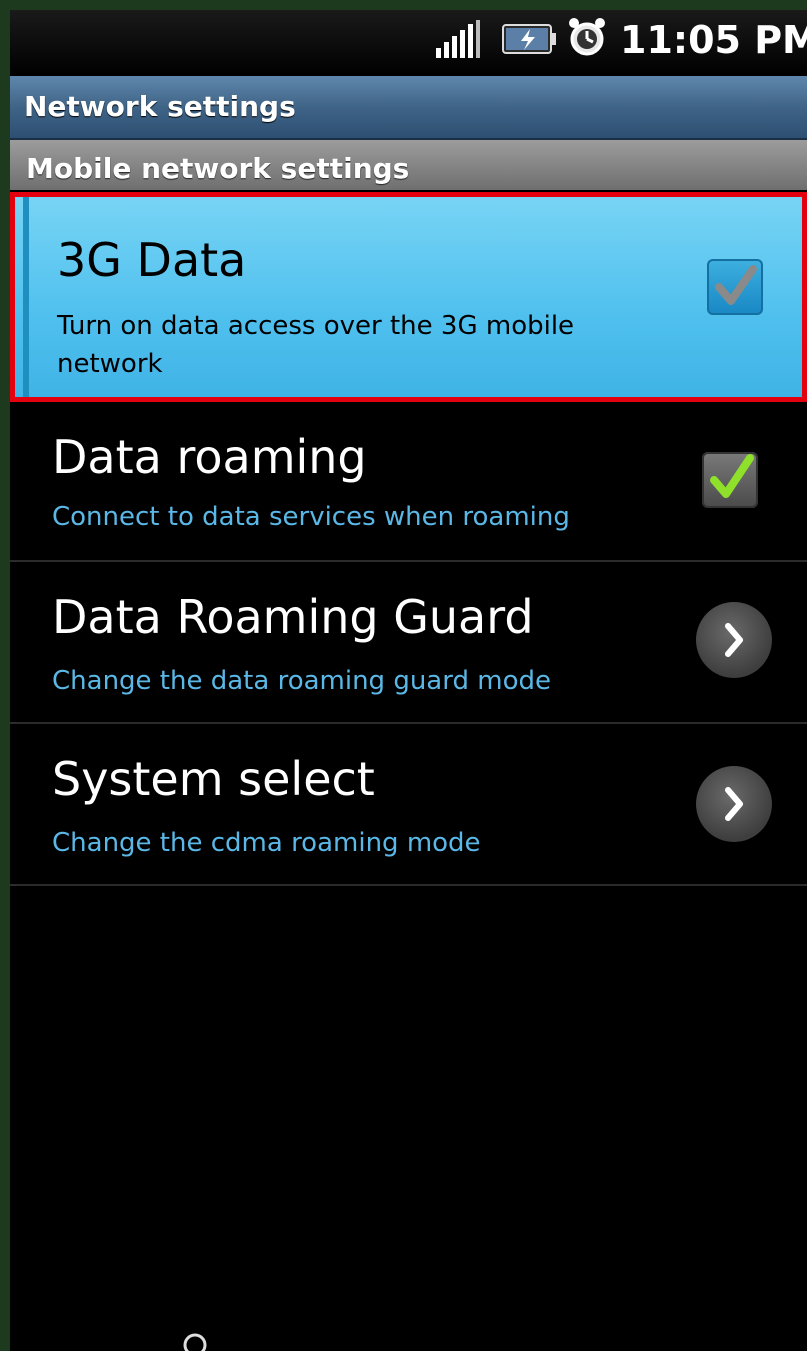  What do you see at coordinates (266, 843) in the screenshot?
I see `setting-summary: Change the cdma roaming mode` at bounding box center [266, 843].